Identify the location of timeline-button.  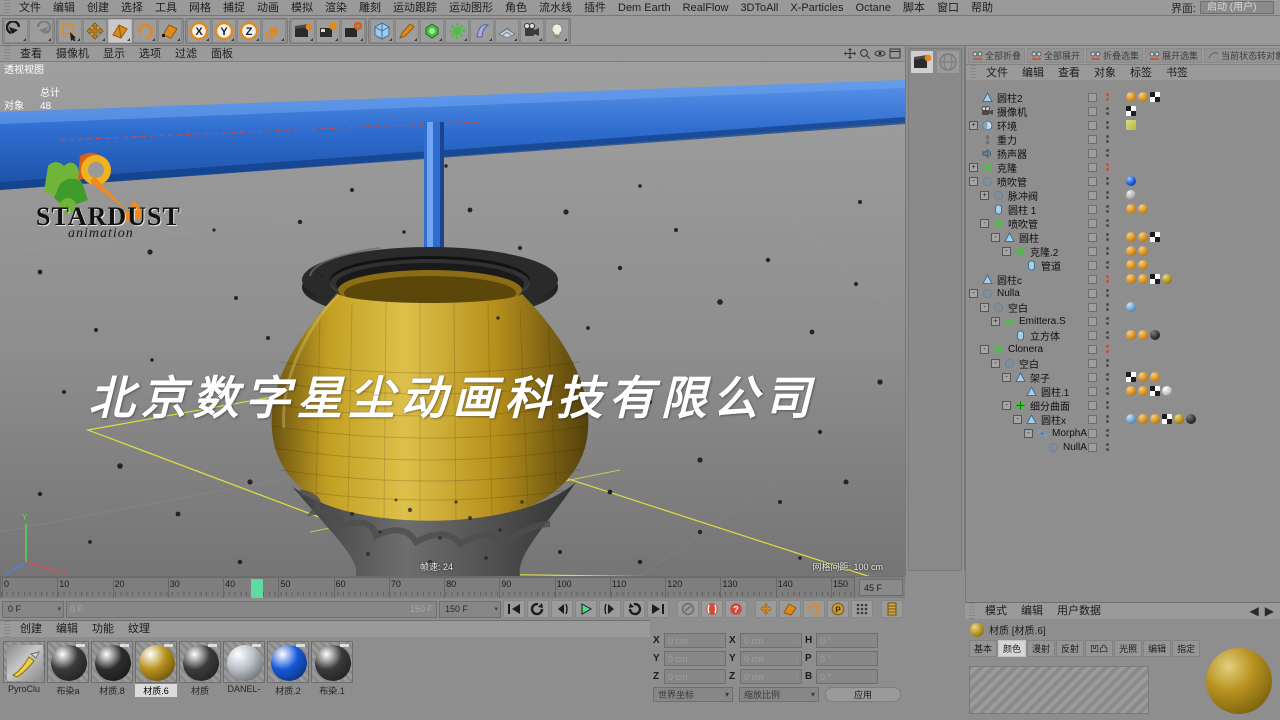
(892, 609).